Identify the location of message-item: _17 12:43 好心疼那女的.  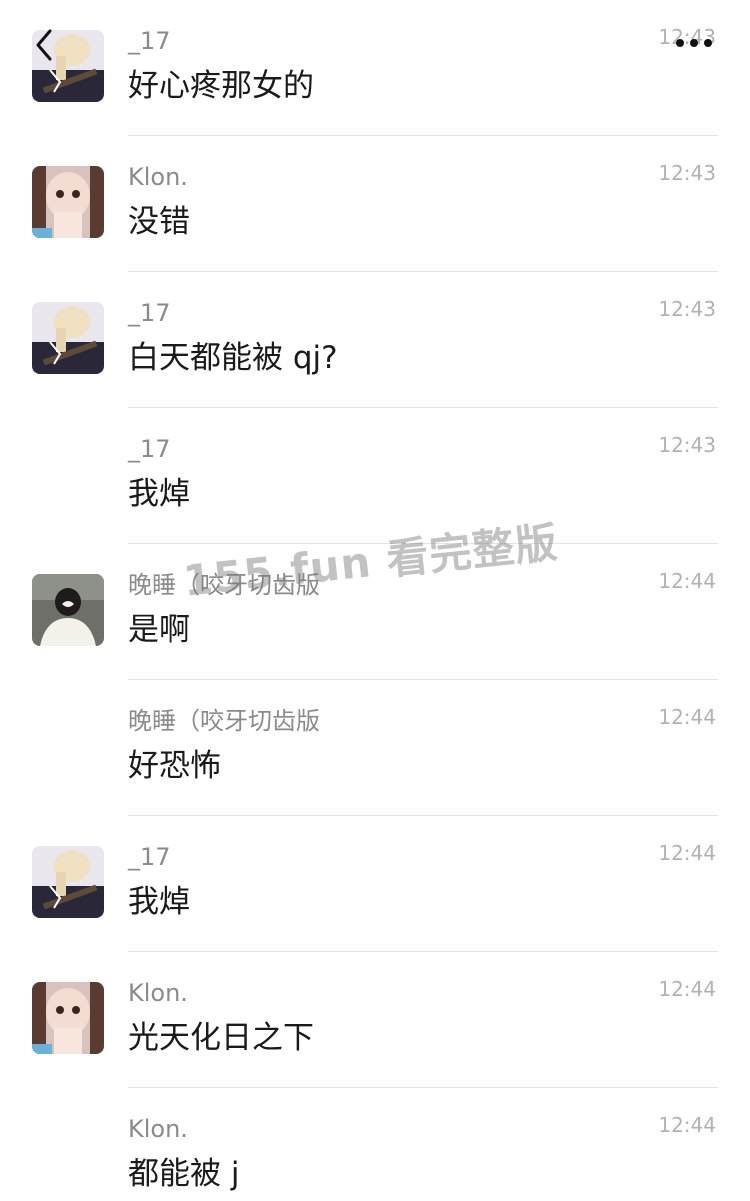
(375, 68).